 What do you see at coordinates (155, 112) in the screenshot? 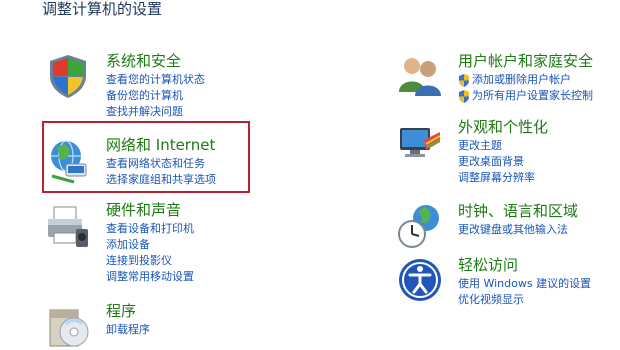
I see `link-troubleshoot: 查找并解决问题` at bounding box center [155, 112].